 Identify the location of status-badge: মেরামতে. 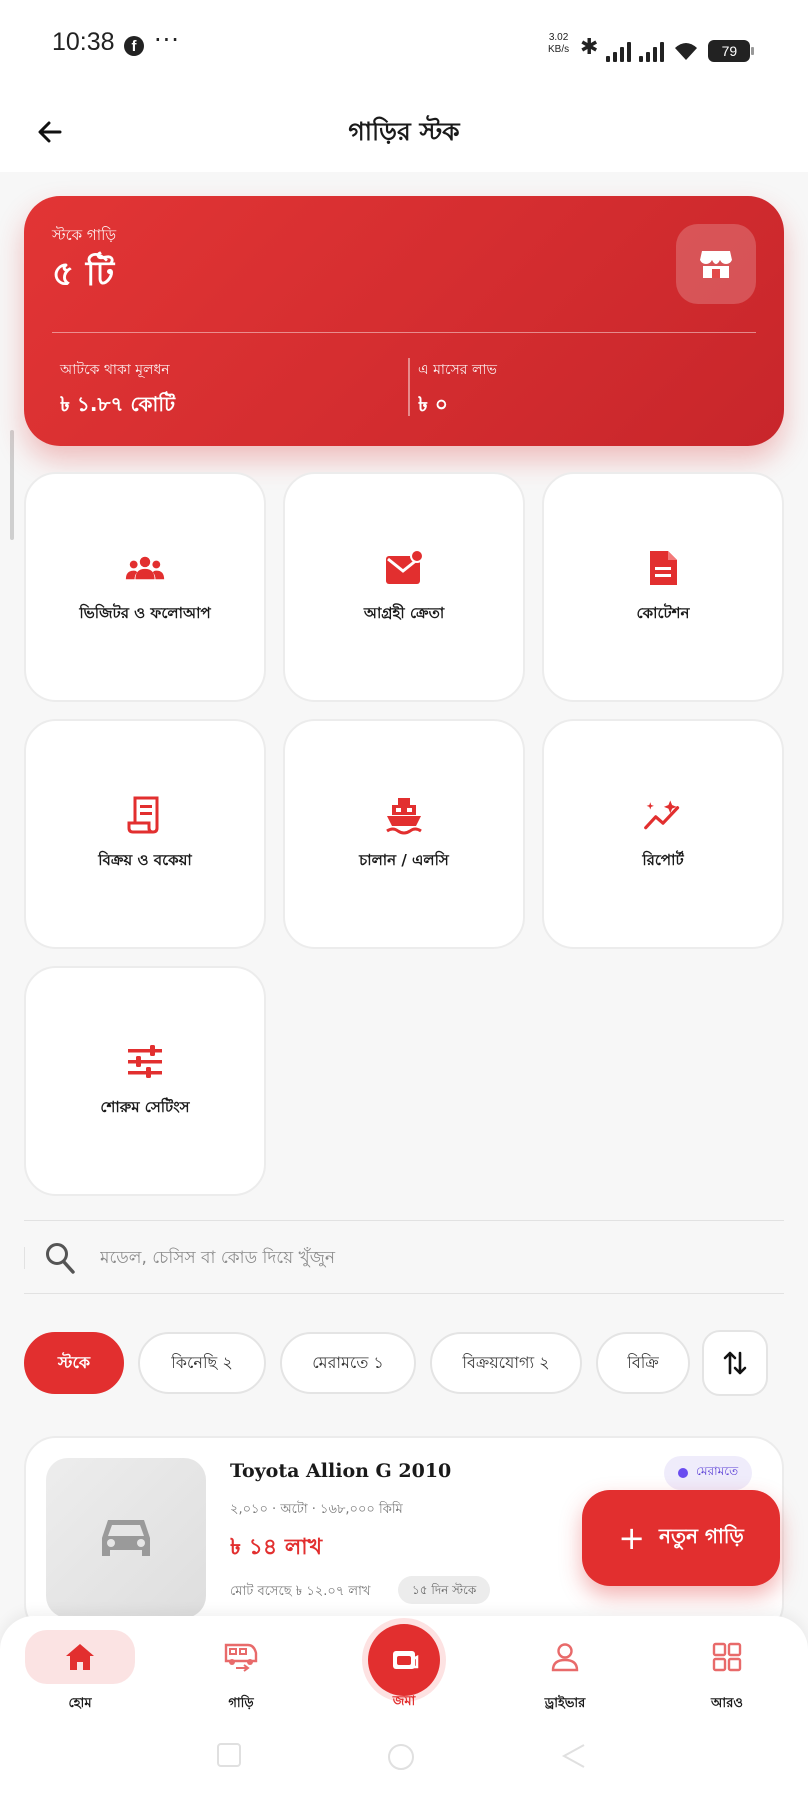
(708, 1473).